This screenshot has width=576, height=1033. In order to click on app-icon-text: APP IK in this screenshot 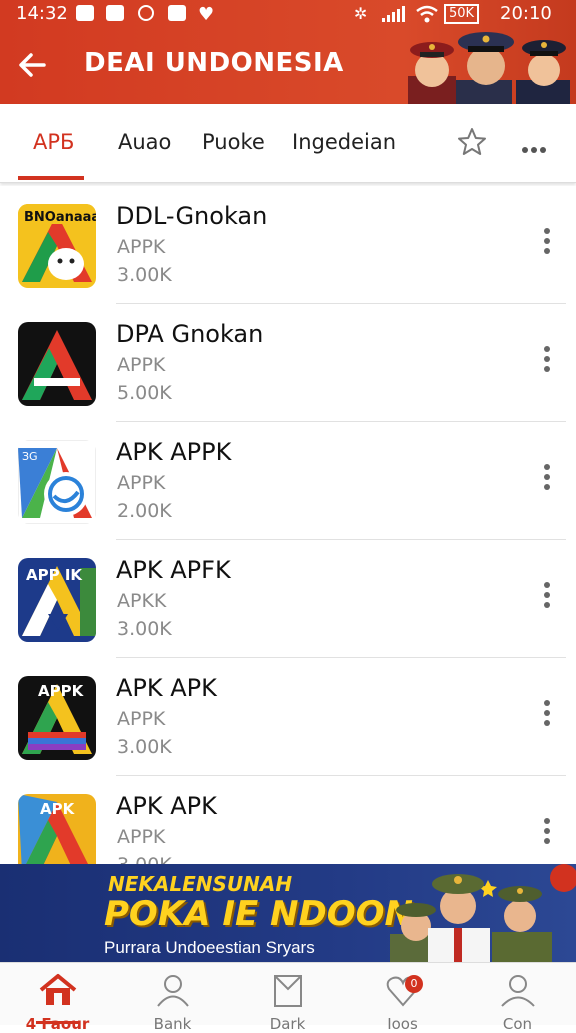, I will do `click(54, 575)`.